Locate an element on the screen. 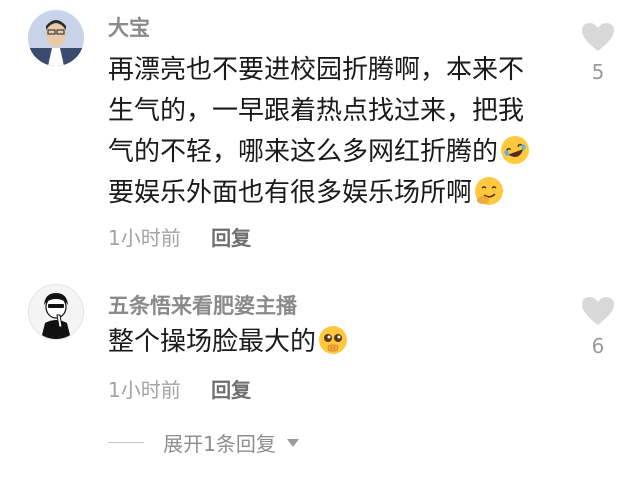 The image size is (640, 483). like-button: 5 is located at coordinates (598, 53).